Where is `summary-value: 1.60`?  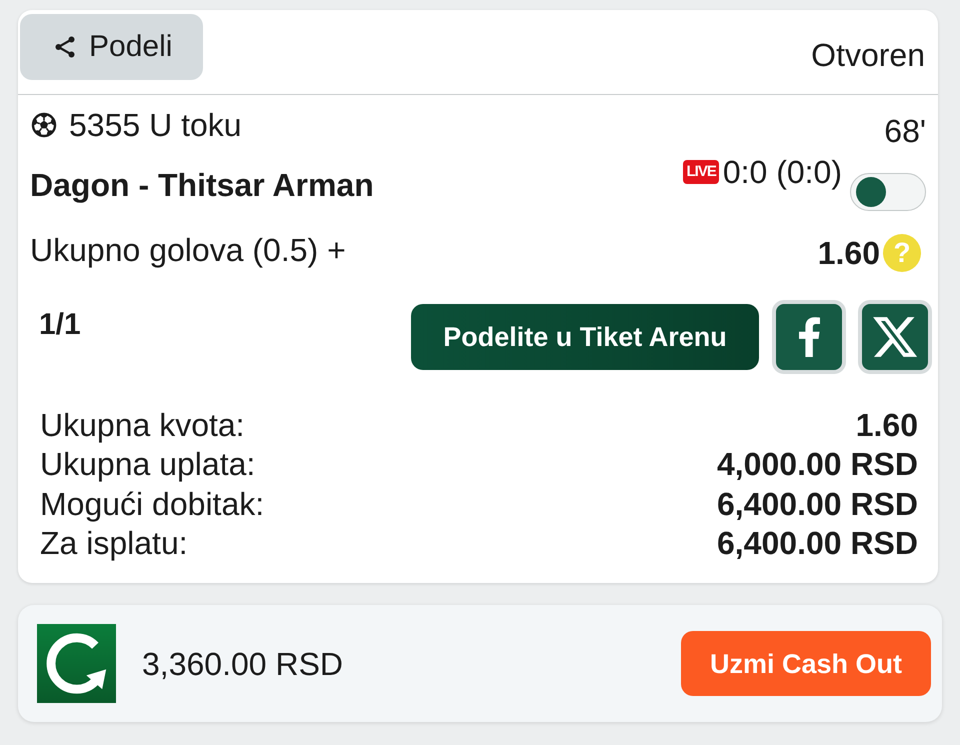 summary-value: 1.60 is located at coordinates (887, 425).